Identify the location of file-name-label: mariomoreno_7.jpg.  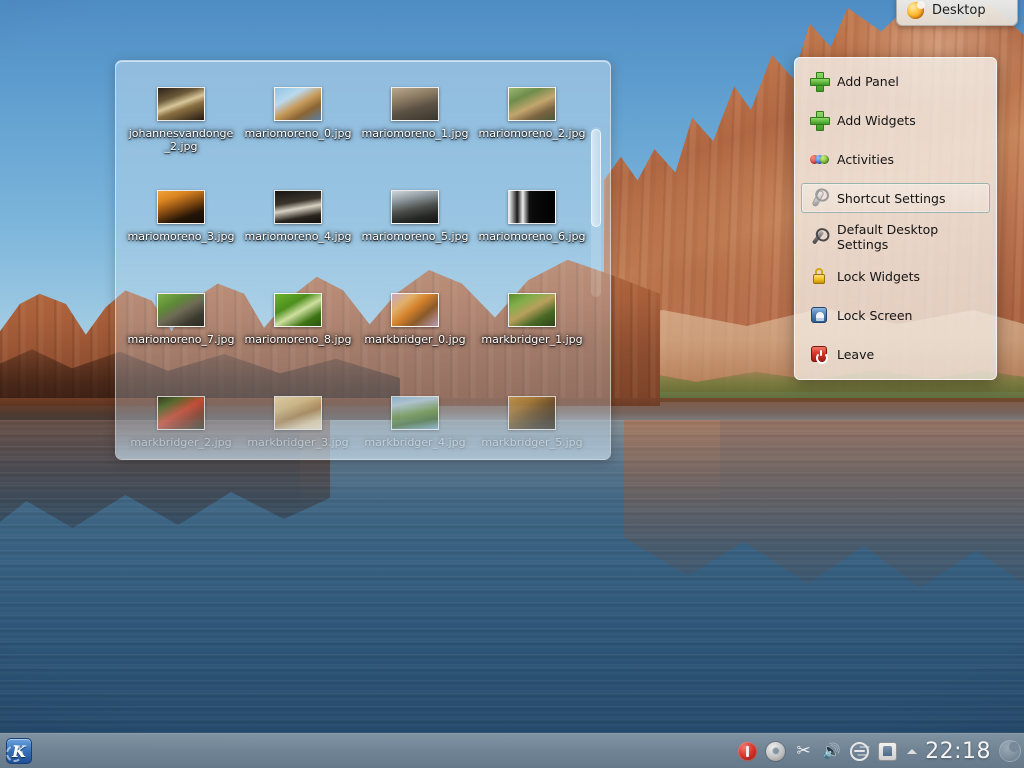
(181, 339).